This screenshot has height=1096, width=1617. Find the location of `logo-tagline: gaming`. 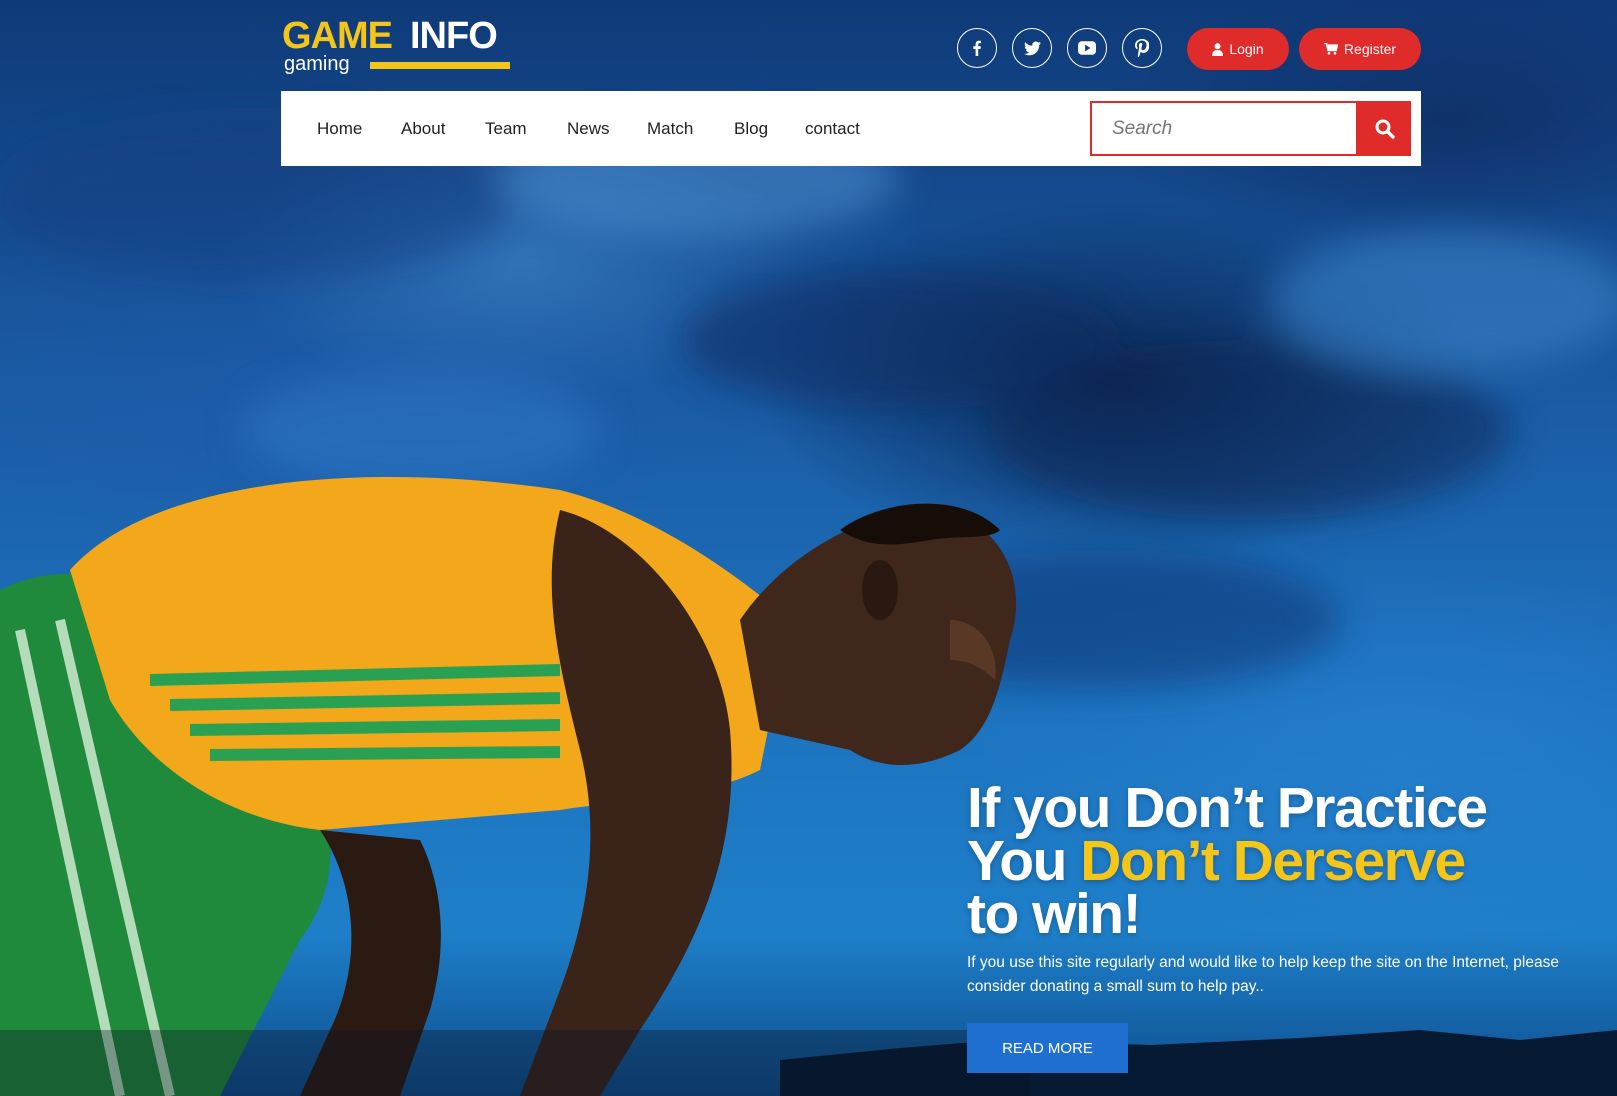

logo-tagline: gaming is located at coordinates (317, 64).